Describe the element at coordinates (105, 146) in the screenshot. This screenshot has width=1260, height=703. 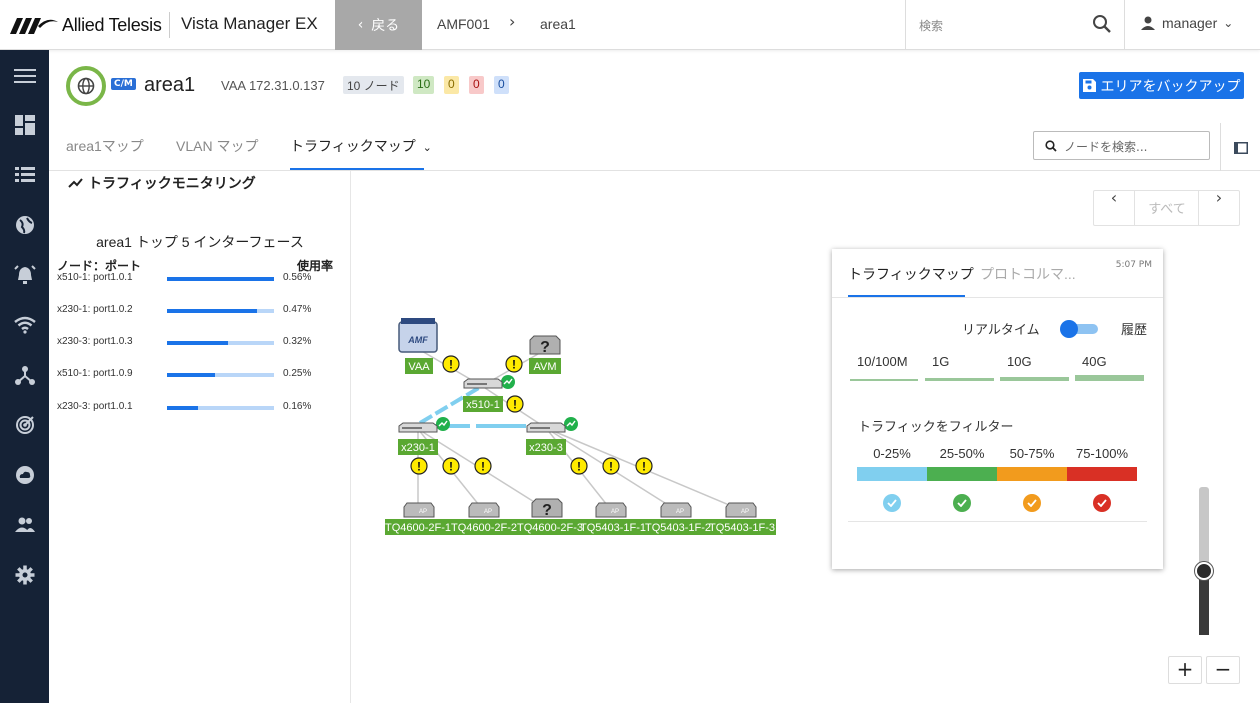
I see `tab-area-map: area1マップ` at that location.